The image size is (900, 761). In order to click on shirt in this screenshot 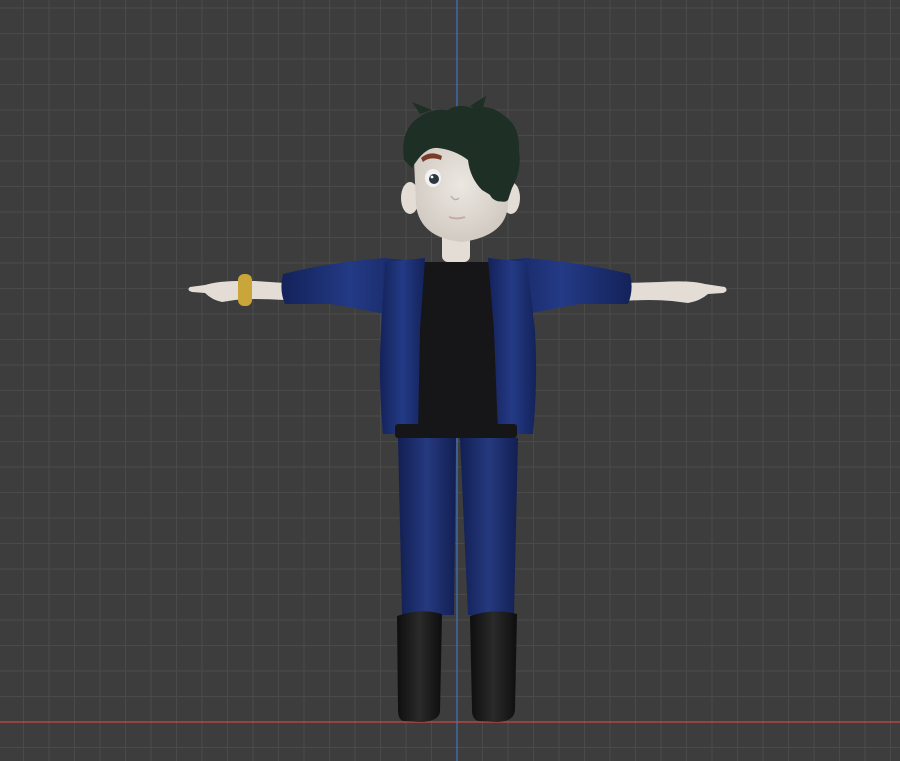, I will do `click(455, 346)`.